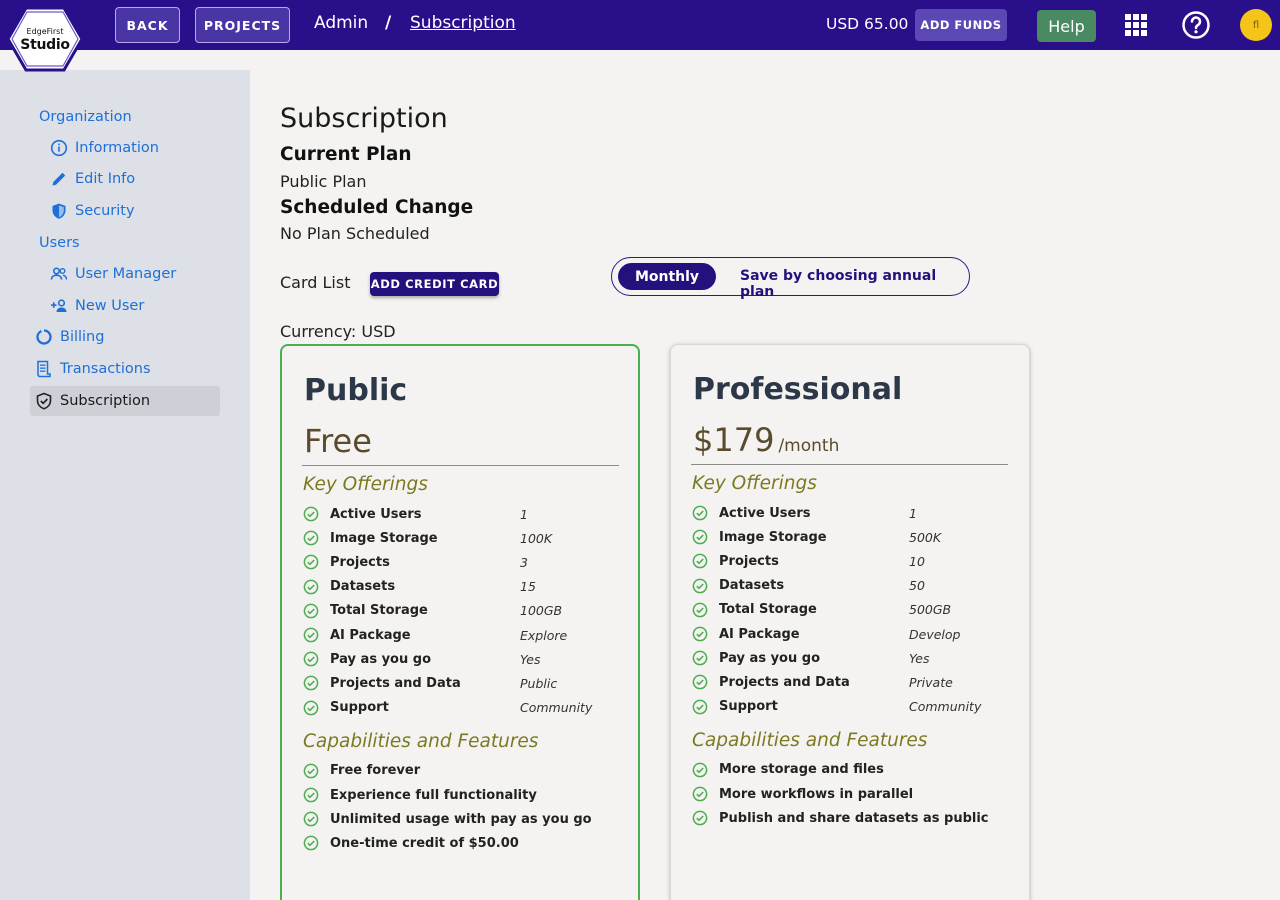 The width and height of the screenshot is (1280, 900). What do you see at coordinates (1196, 25) in the screenshot?
I see `help-question-icon` at bounding box center [1196, 25].